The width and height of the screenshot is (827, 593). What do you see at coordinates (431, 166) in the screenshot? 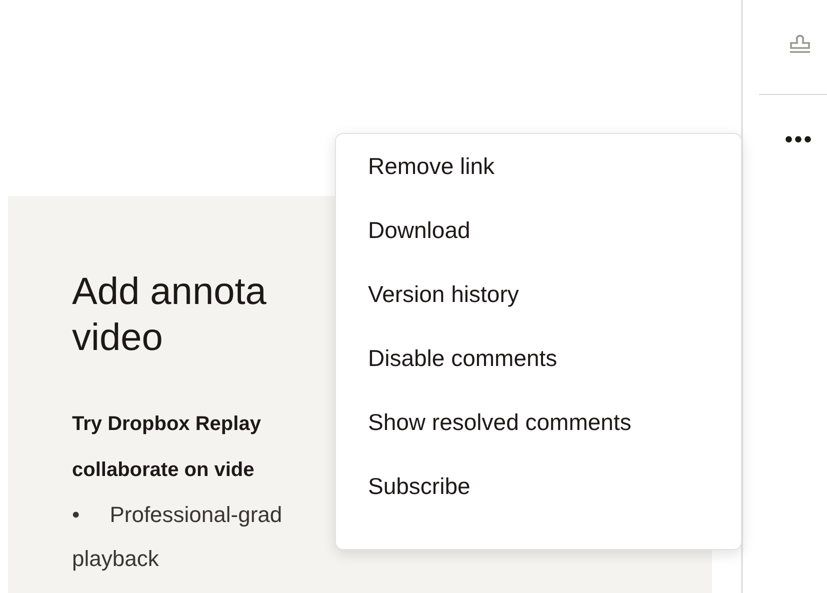
I see `menu-item: Remove link` at bounding box center [431, 166].